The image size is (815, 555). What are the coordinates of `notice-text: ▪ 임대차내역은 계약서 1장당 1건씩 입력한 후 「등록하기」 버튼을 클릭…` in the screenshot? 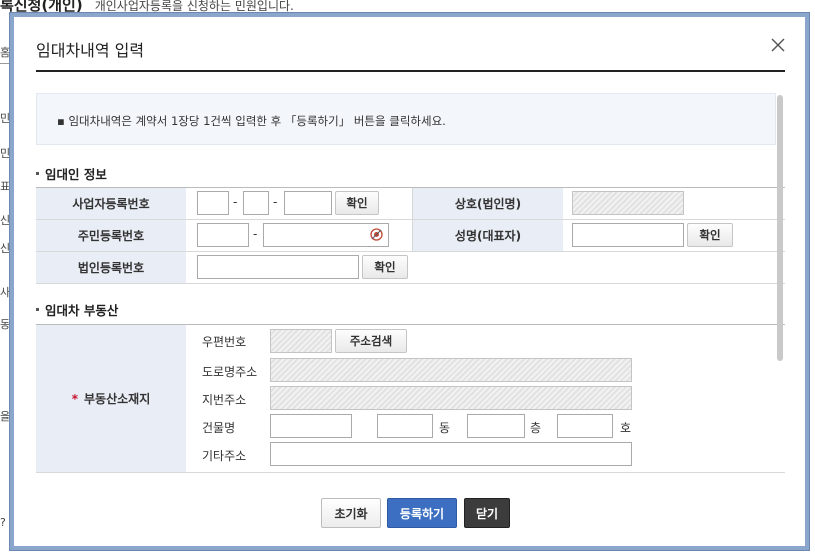 It's located at (251, 121).